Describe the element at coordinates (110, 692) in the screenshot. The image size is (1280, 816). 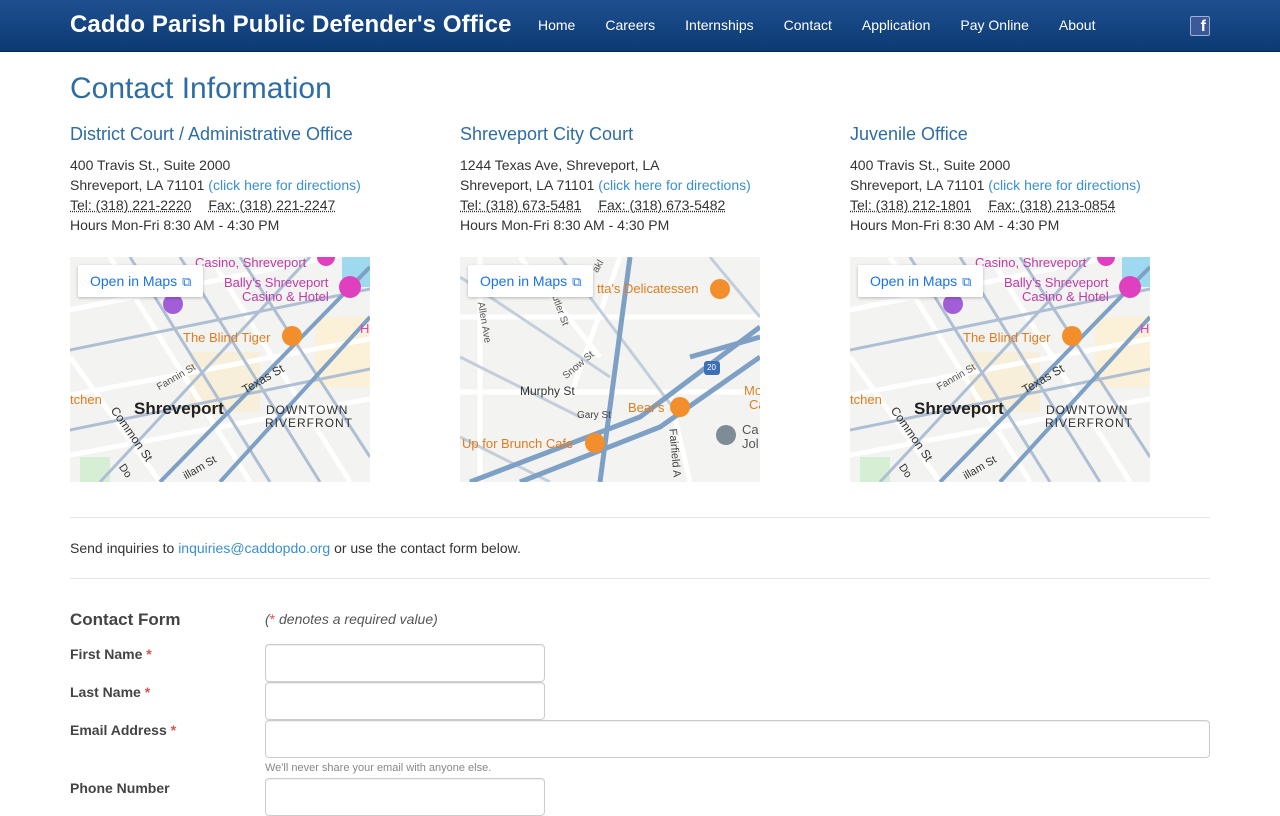
I see `last-name-label: Last Name *` at that location.